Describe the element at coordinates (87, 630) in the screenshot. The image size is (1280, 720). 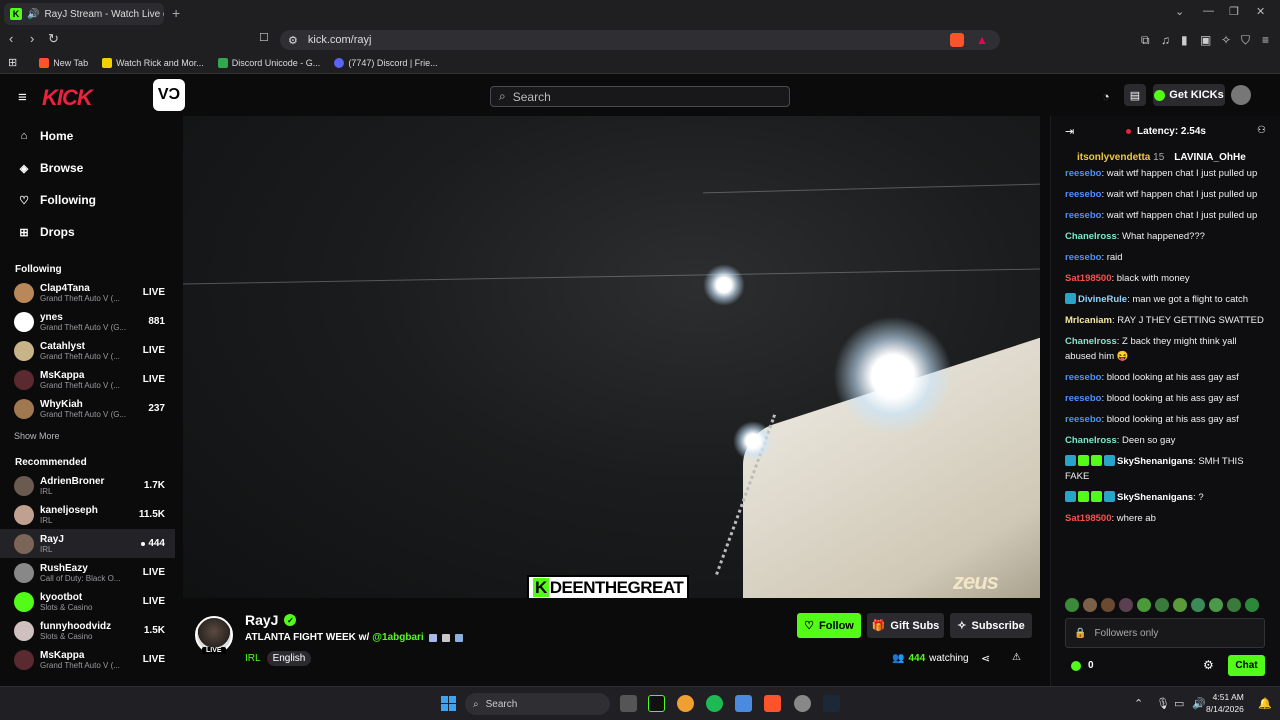
I see `sidebar-channel: funnyhoodvidz Slots & Casino 1.5K` at that location.